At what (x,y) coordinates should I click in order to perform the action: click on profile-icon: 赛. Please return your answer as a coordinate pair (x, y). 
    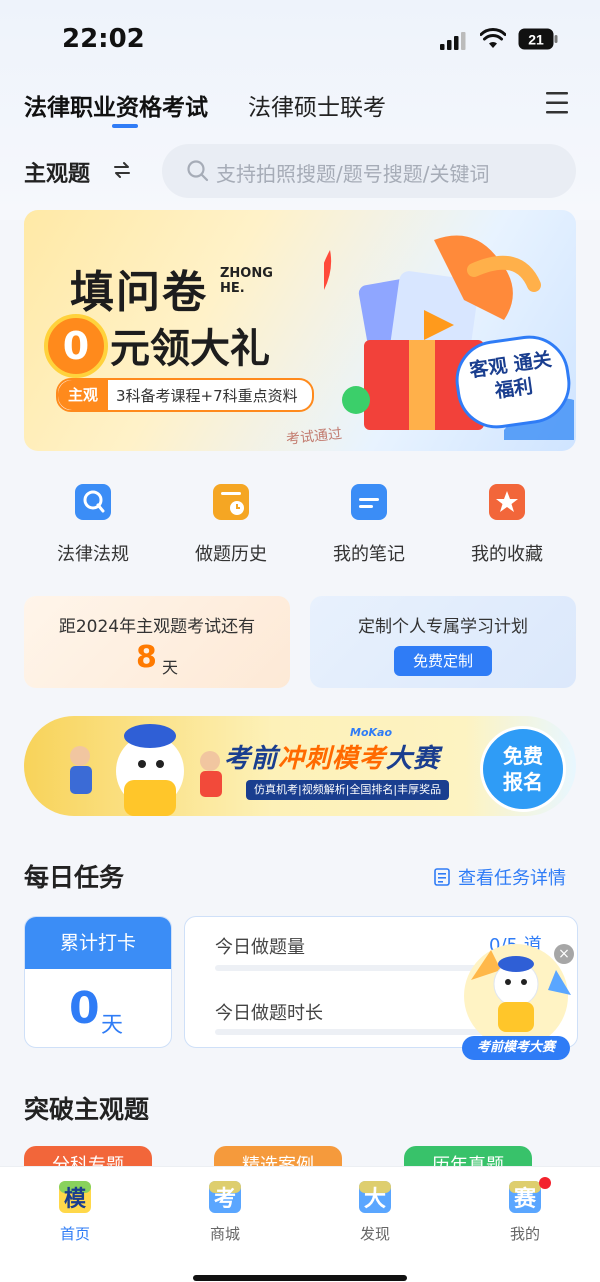
    Looking at the image, I should click on (528, 1197).